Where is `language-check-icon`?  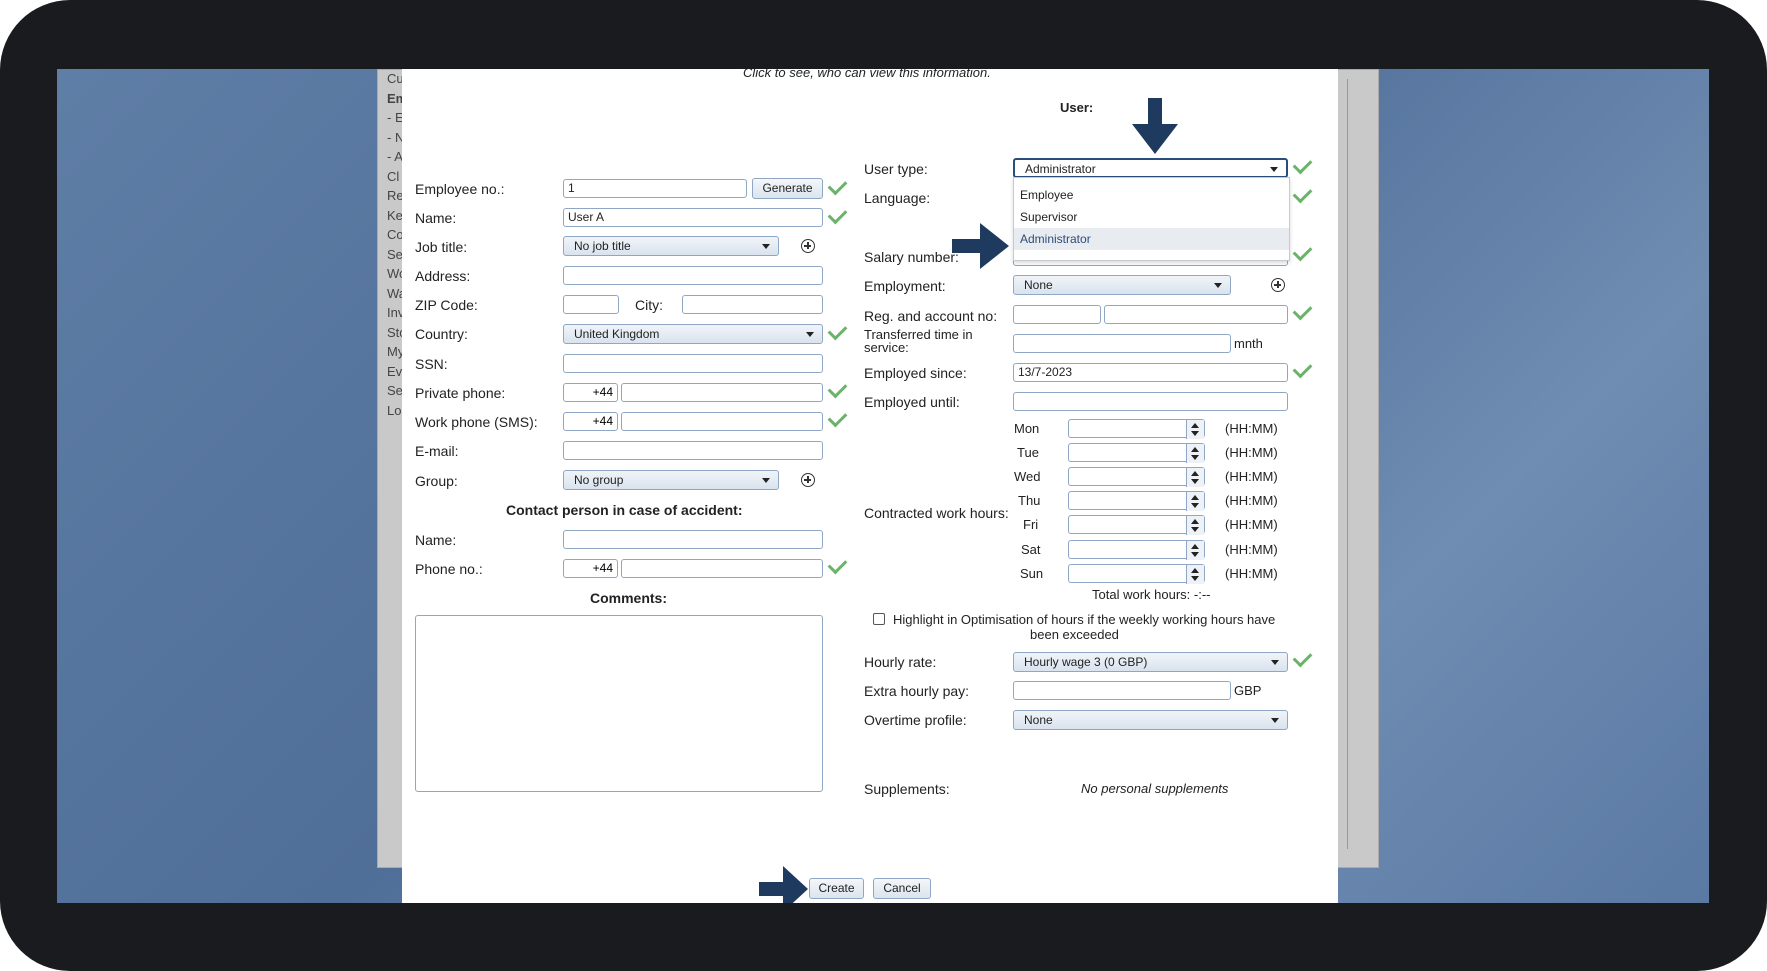 language-check-icon is located at coordinates (1302, 193).